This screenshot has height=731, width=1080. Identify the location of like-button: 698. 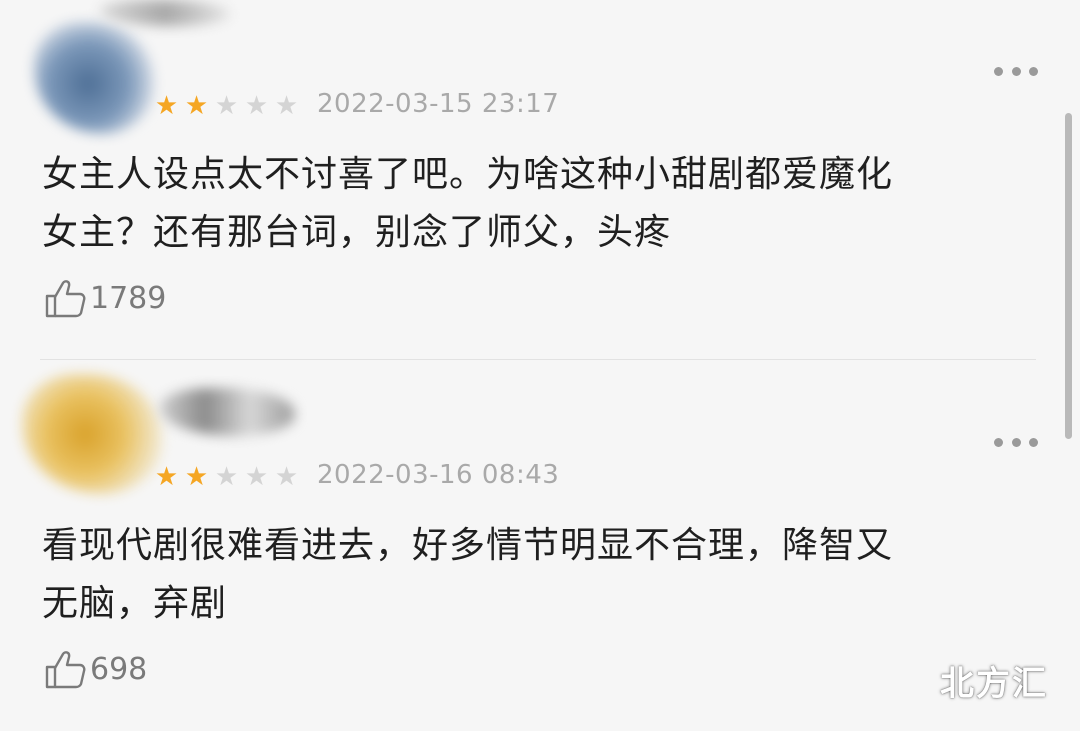
(95, 670).